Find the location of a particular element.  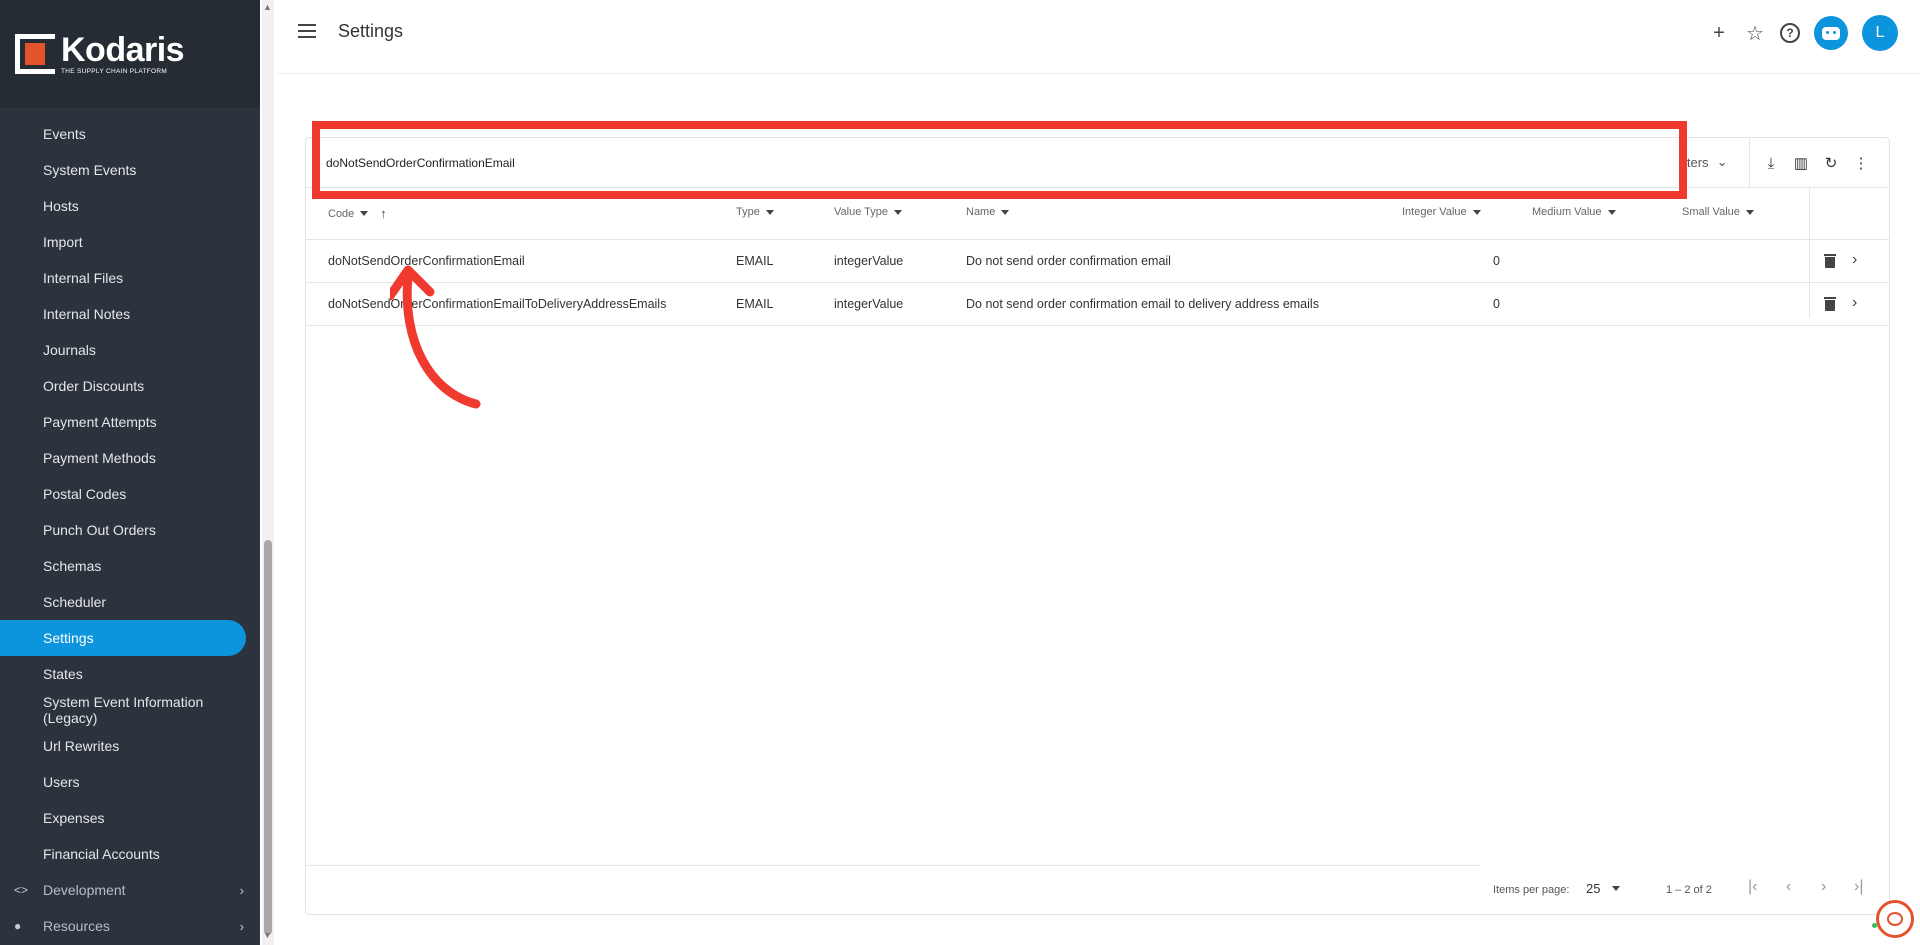

sidebar-item-scheduler: Scheduler is located at coordinates (130, 602).